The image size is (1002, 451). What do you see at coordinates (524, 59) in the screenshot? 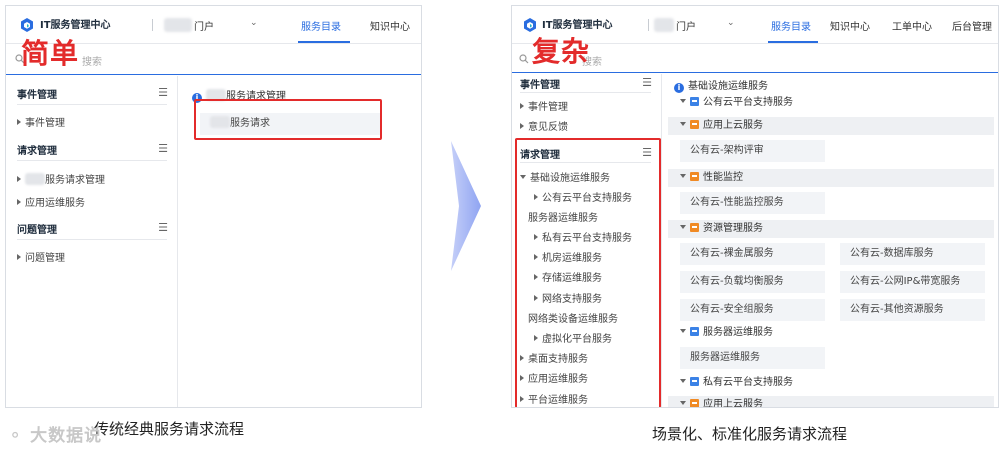
I see `search-icon` at bounding box center [524, 59].